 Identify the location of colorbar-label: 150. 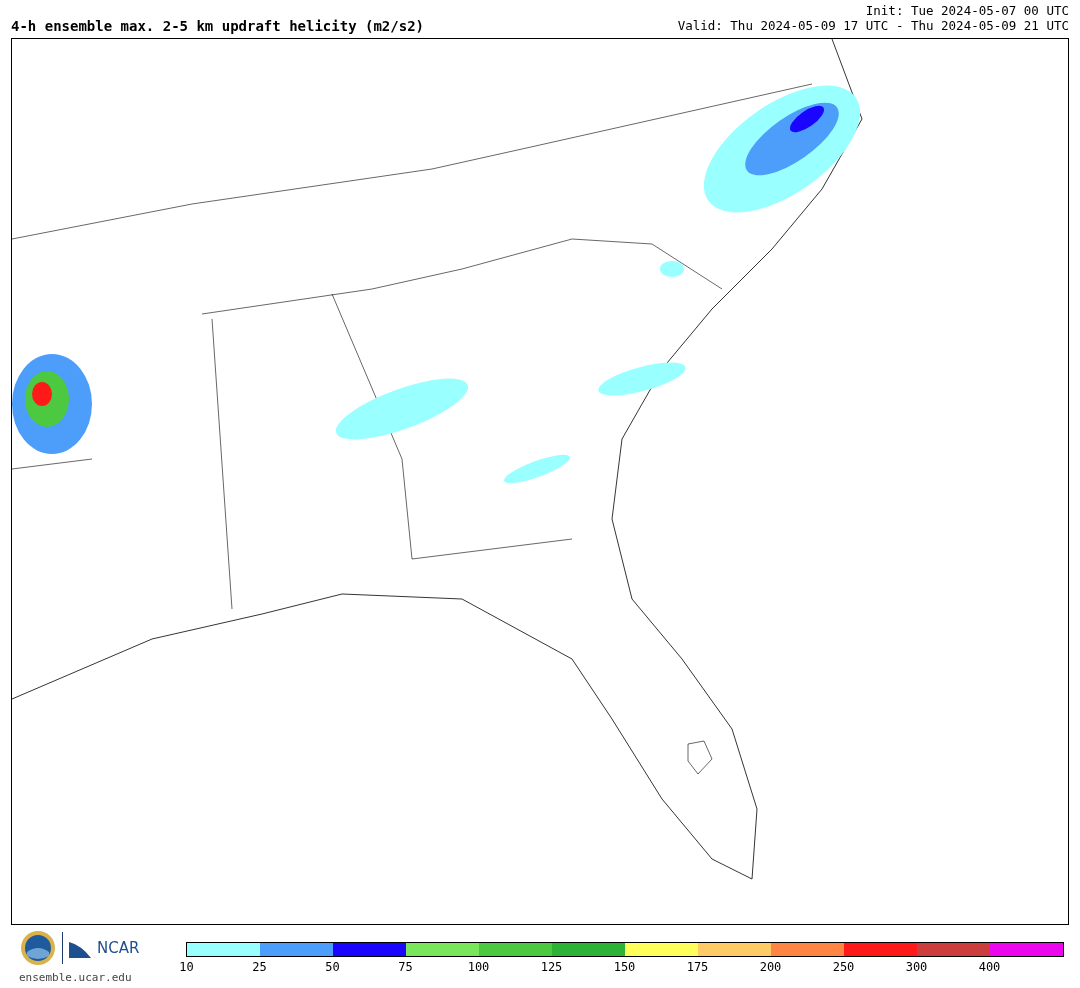
(624, 967).